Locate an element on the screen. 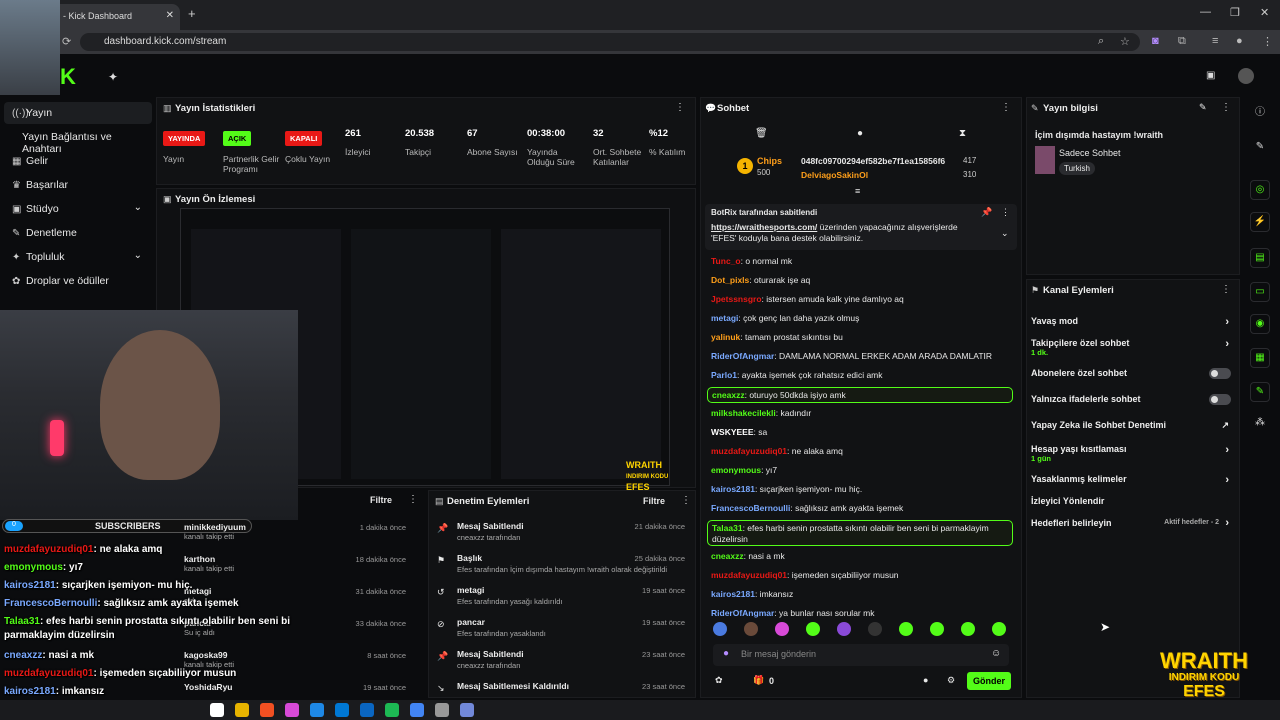  channel-action-item: Yavaş mod › is located at coordinates (1131, 326).